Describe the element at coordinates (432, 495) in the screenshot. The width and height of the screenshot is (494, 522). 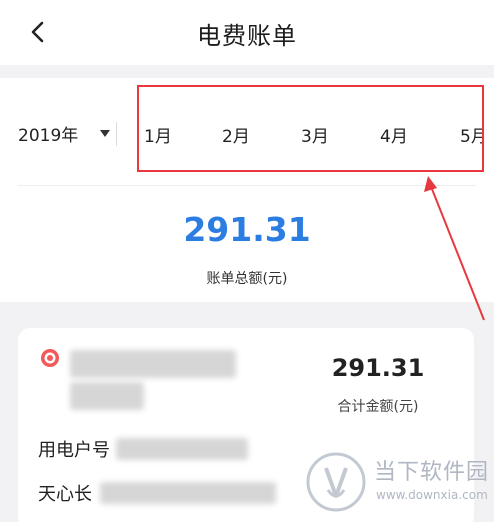
I see `watermark-url: www.downxia.com` at that location.